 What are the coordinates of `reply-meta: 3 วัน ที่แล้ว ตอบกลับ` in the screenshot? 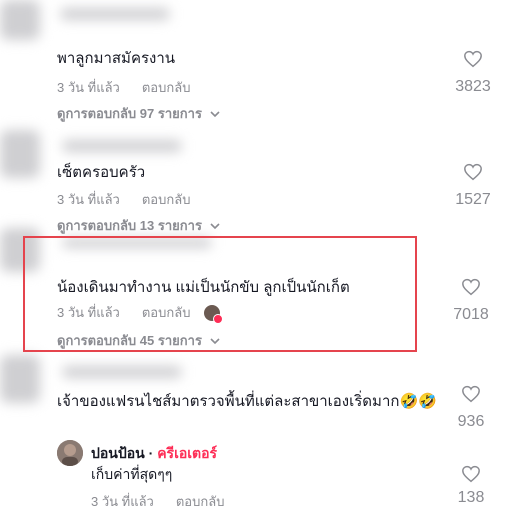 It's located at (157, 501).